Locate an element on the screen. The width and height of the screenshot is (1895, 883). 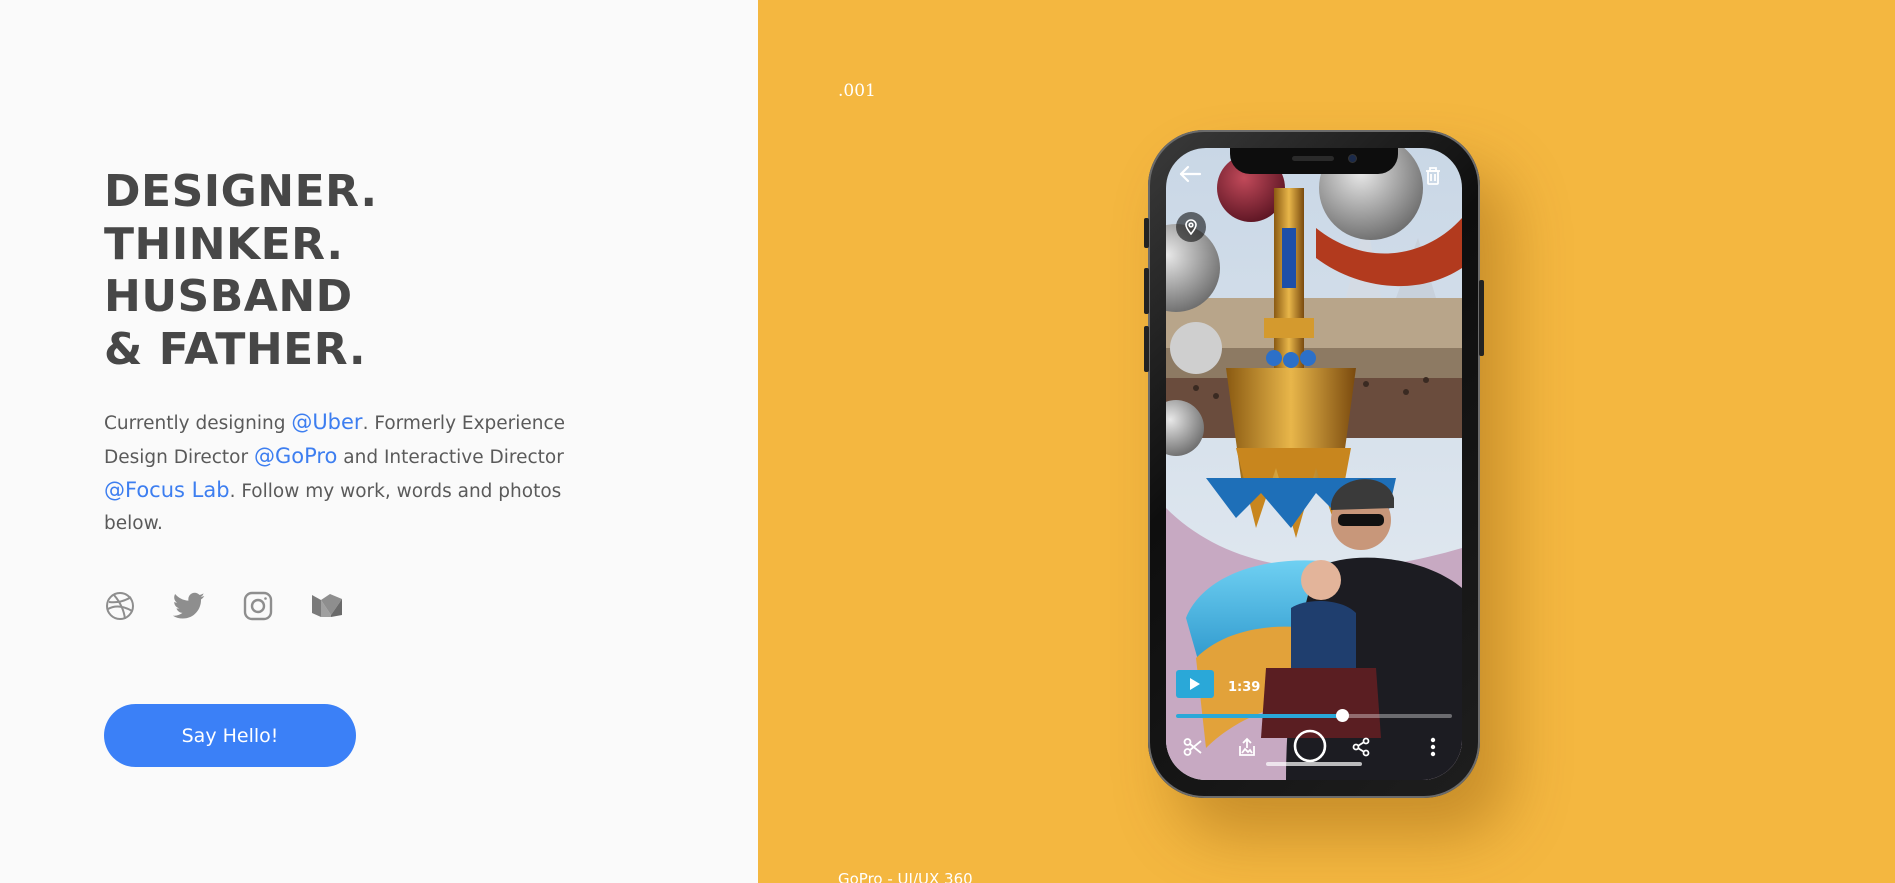
video-scrubber is located at coordinates (1314, 715).